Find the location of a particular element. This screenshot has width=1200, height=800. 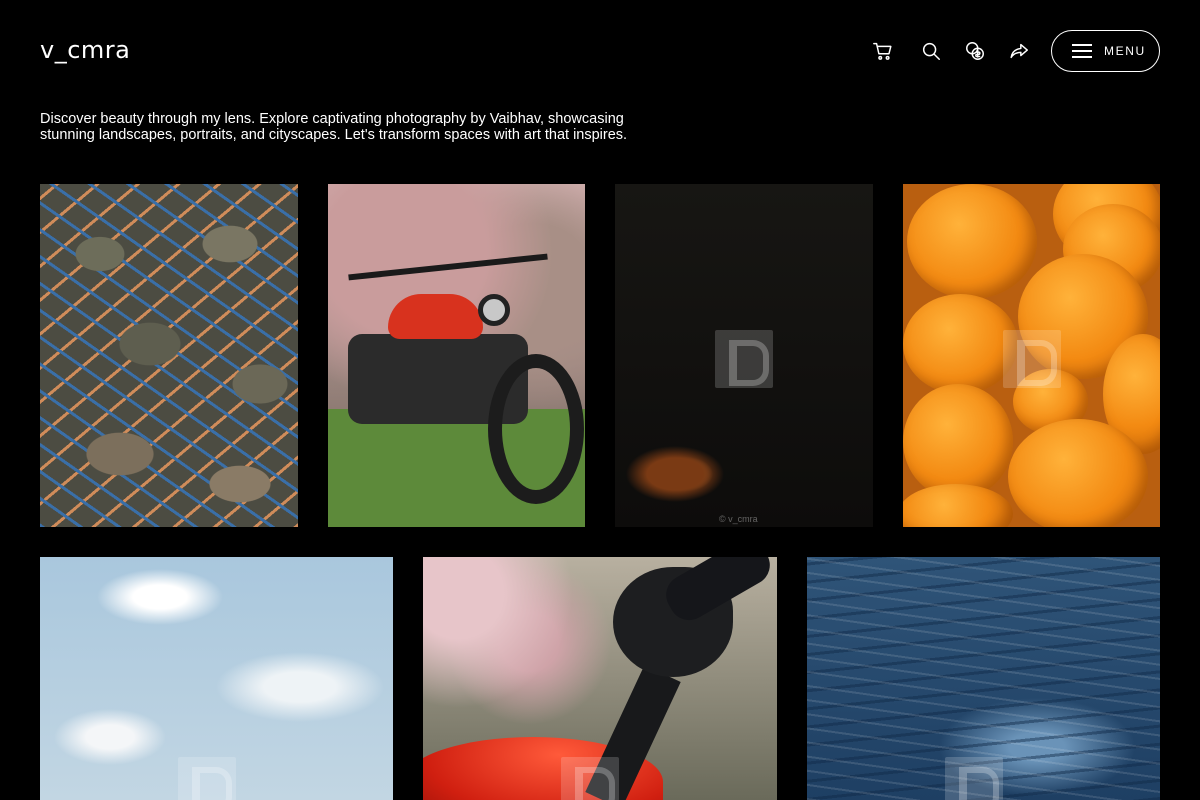

gallery-photo-pumpkins is located at coordinates (1031, 355).